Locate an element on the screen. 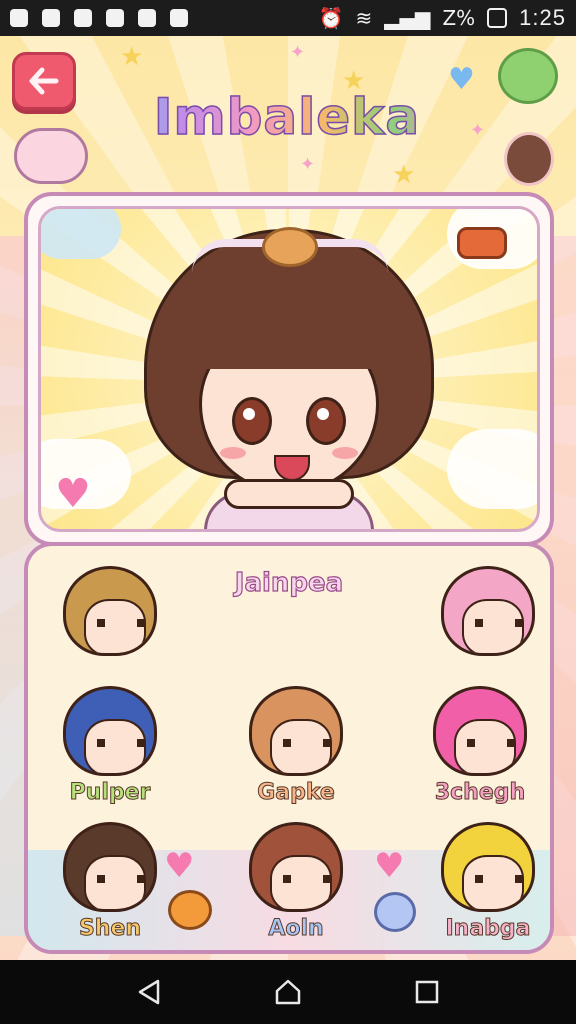 The height and width of the screenshot is (1024, 576). character-option: Shen is located at coordinates (110, 884).